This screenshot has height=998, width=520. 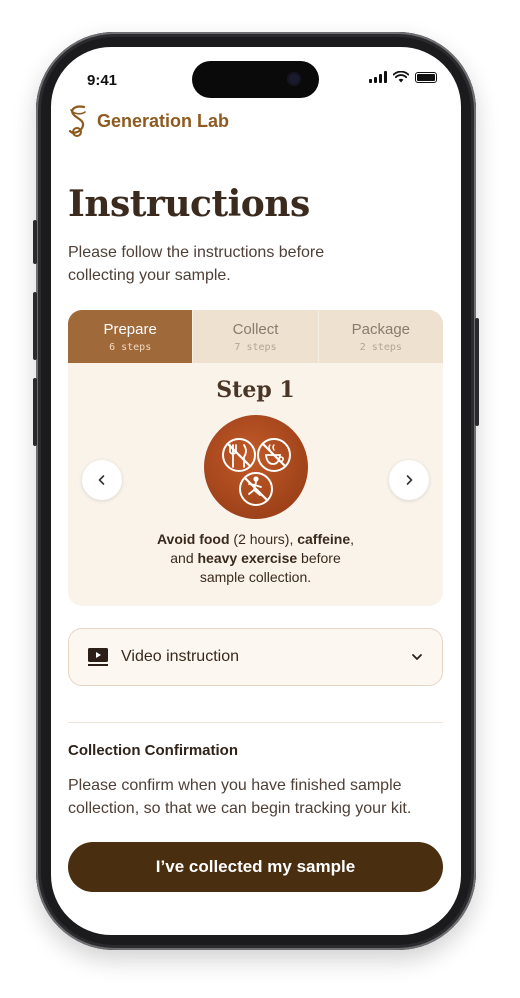 I want to click on step-text-part: ,, so click(x=352, y=539).